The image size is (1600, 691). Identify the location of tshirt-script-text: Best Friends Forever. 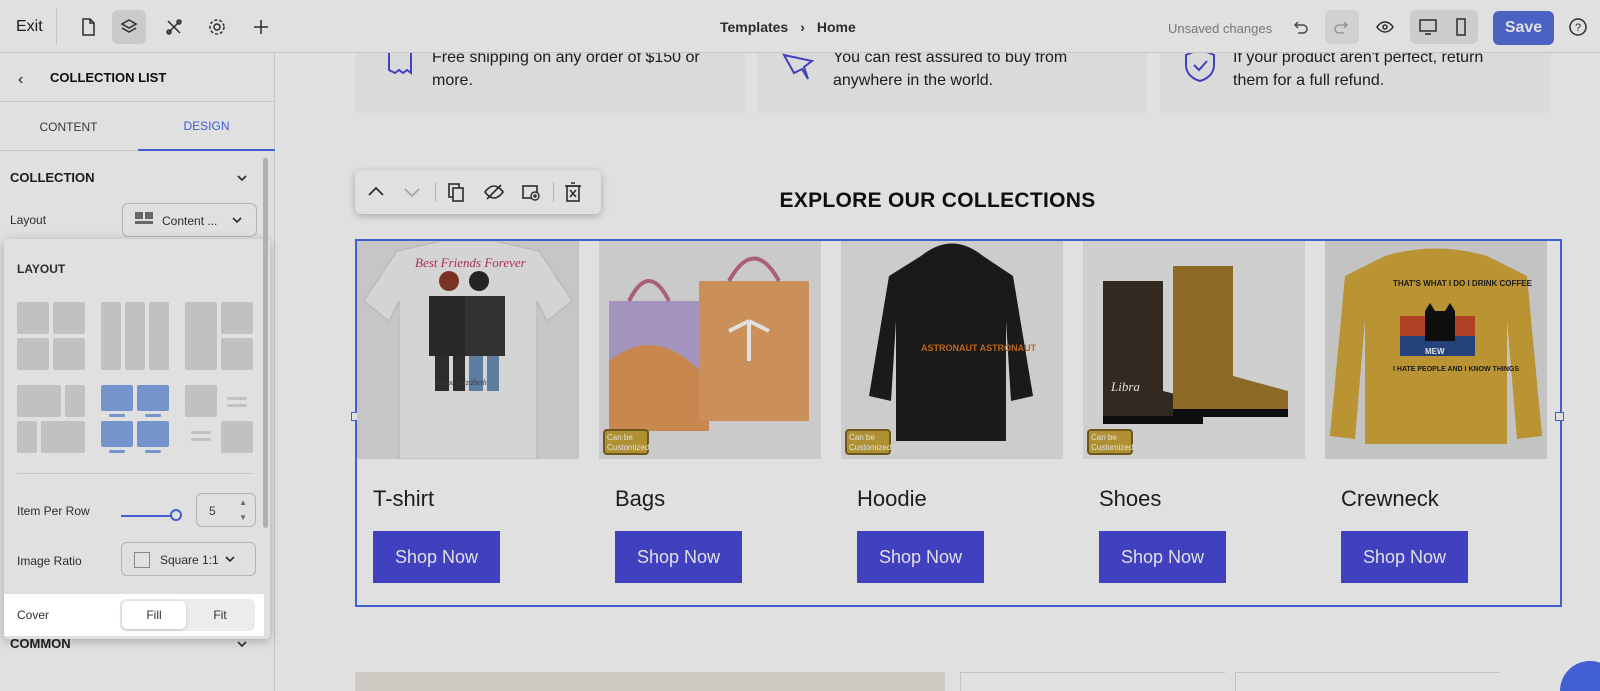
(471, 262).